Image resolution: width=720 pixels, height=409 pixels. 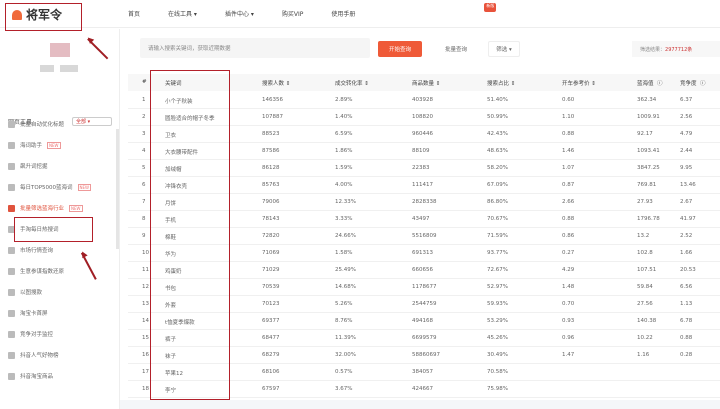 What do you see at coordinates (276, 83) in the screenshot?
I see `column-header: 搜索人数 ⇕` at bounding box center [276, 83].